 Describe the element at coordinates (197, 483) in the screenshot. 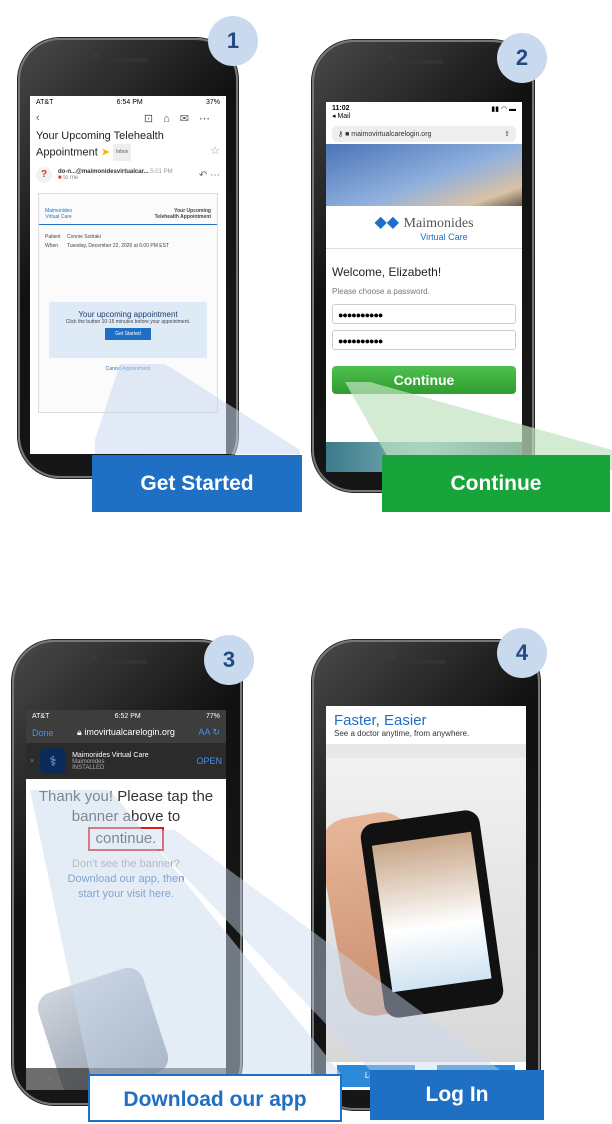

I see `callout-get-started: Get Started` at that location.